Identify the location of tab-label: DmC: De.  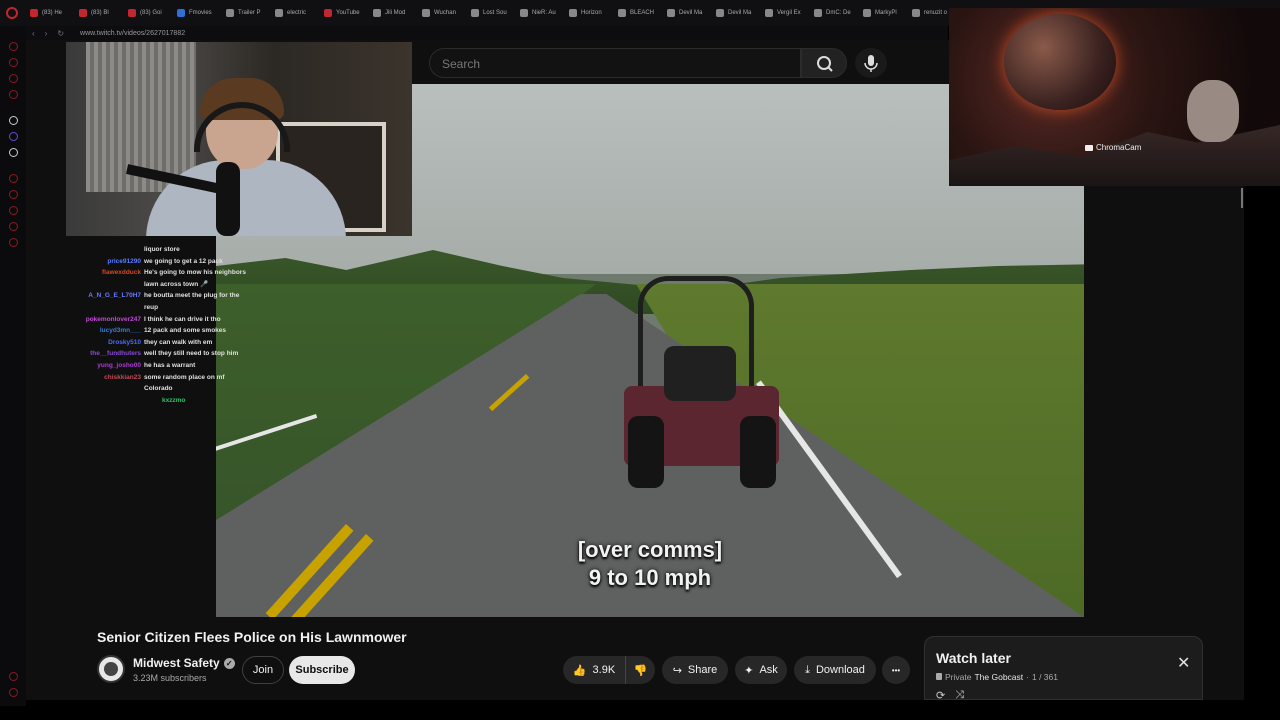
(838, 13).